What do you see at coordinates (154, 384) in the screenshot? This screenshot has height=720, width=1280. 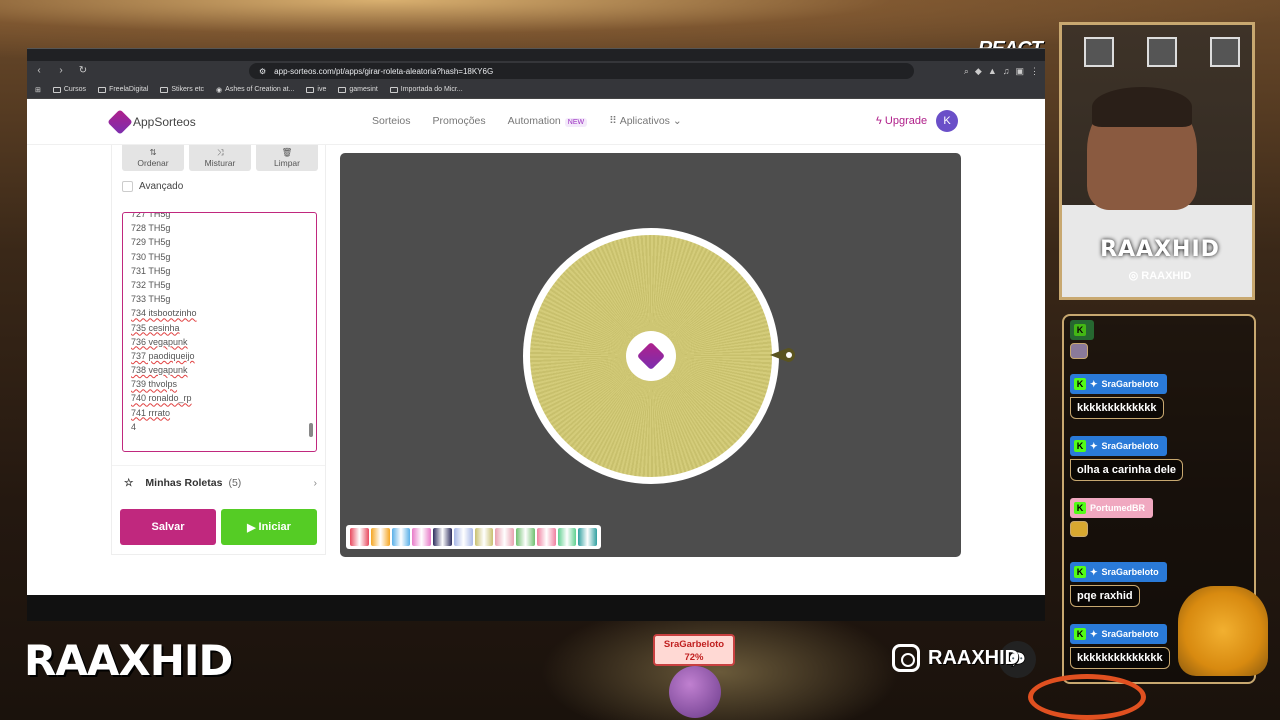 I see `entry-line: 739 thvolps` at bounding box center [154, 384].